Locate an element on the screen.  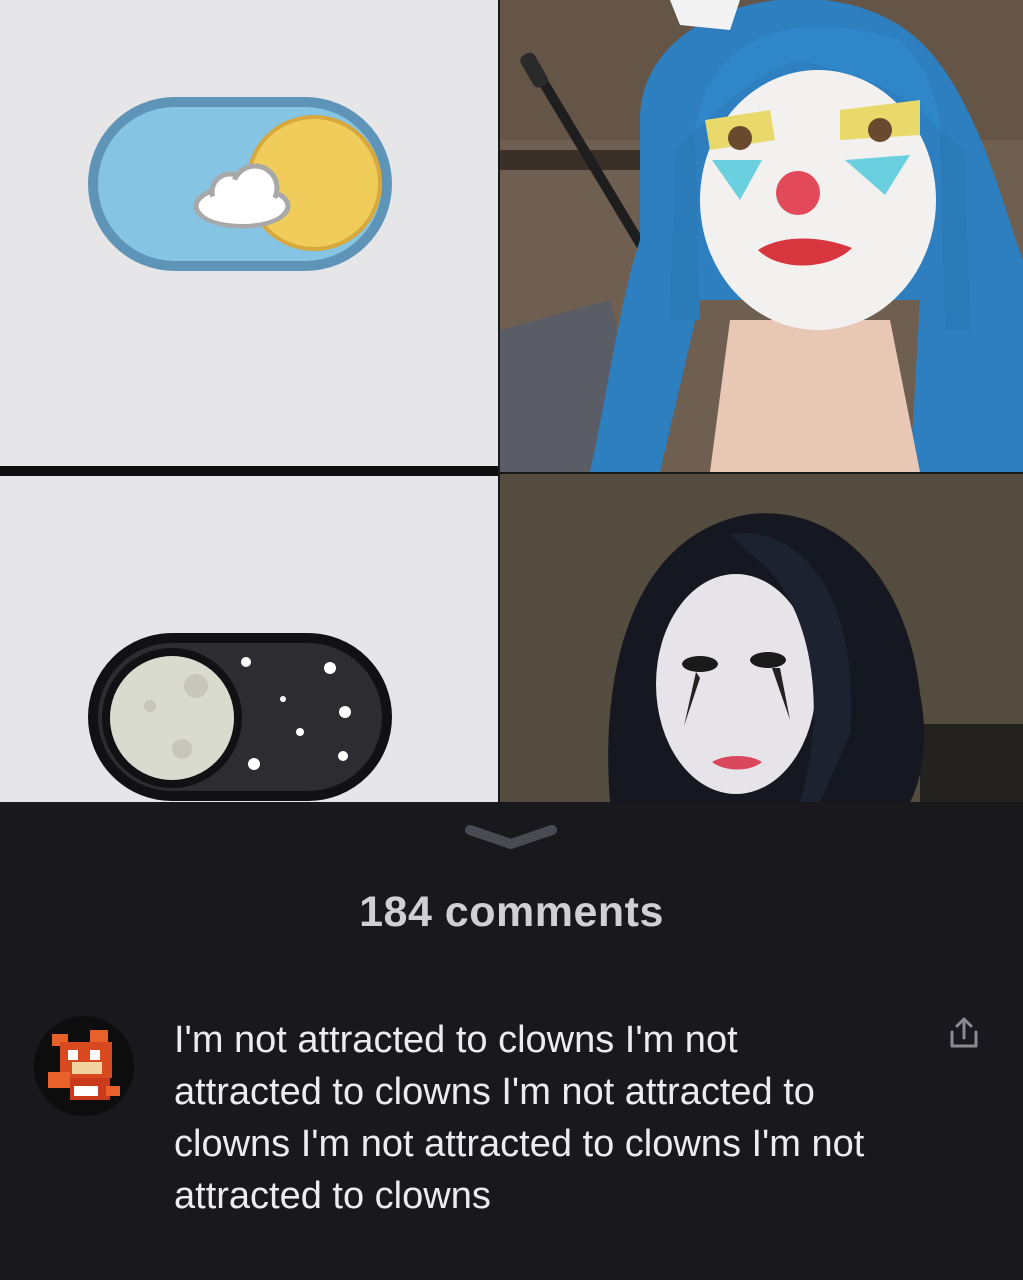
sun-cloud-toggle-icon is located at coordinates (240, 184).